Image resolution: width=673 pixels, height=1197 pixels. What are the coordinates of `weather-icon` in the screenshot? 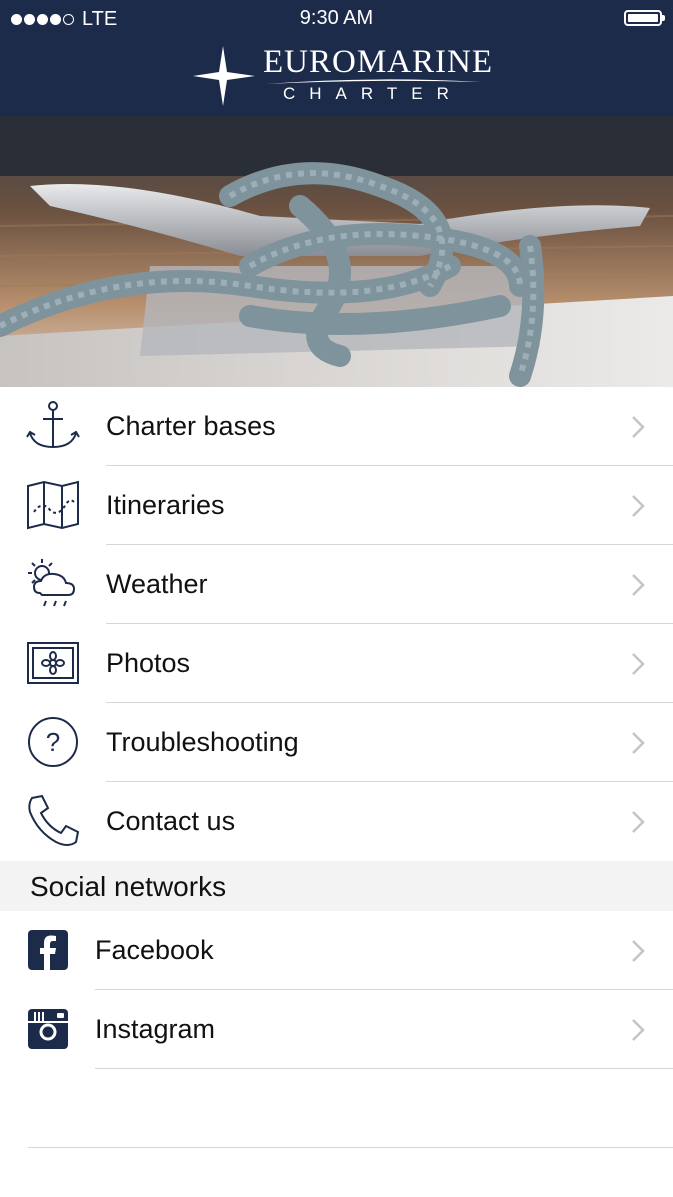 It's located at (52, 583).